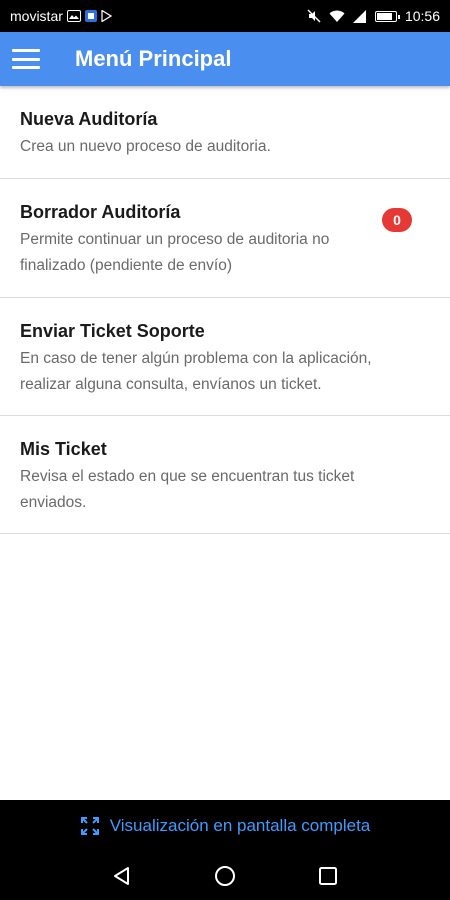 This screenshot has height=900, width=450. Describe the element at coordinates (240, 825) in the screenshot. I see `fullscreen-label: Visualización en pantalla completa` at that location.